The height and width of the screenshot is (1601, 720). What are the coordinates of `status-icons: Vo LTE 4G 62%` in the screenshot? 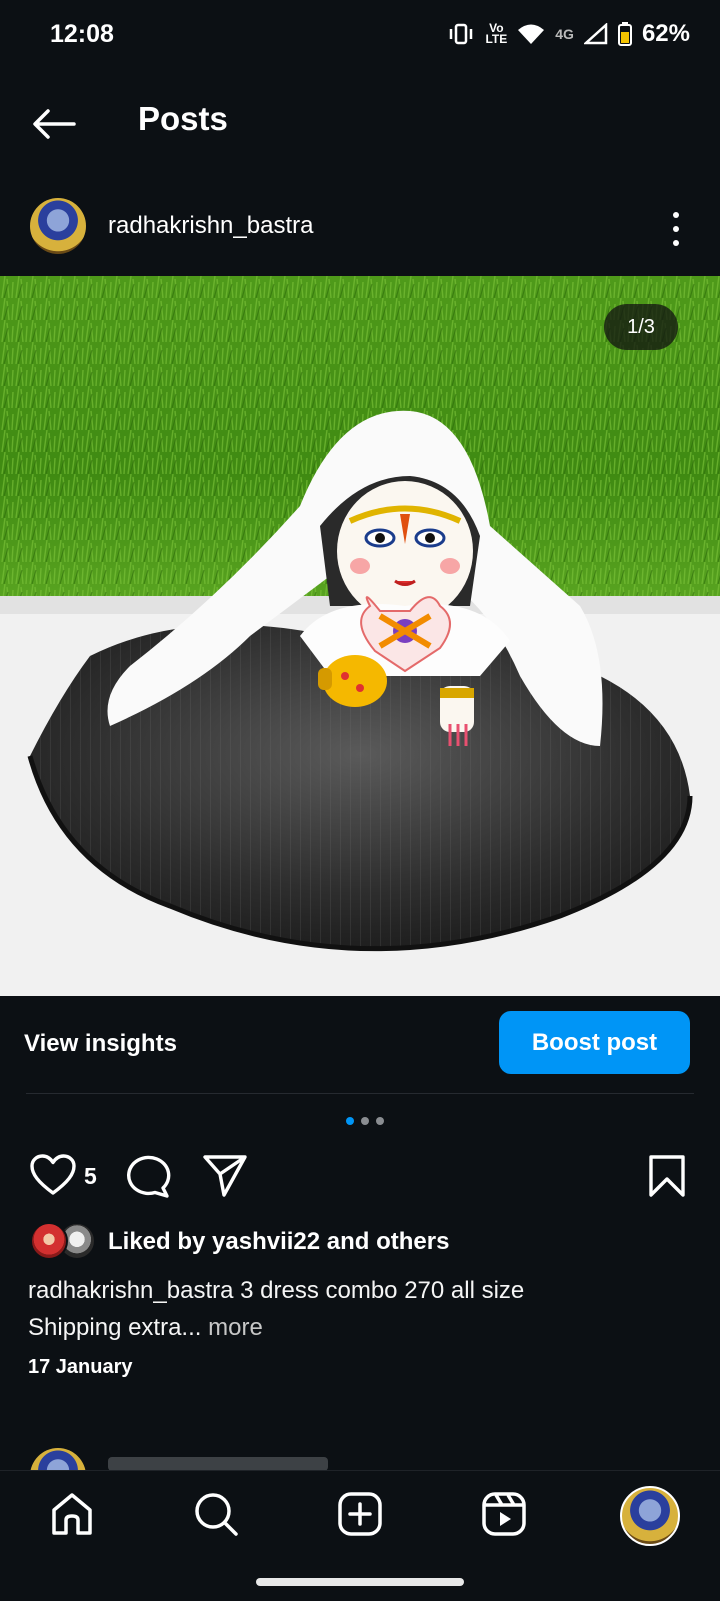 It's located at (568, 34).